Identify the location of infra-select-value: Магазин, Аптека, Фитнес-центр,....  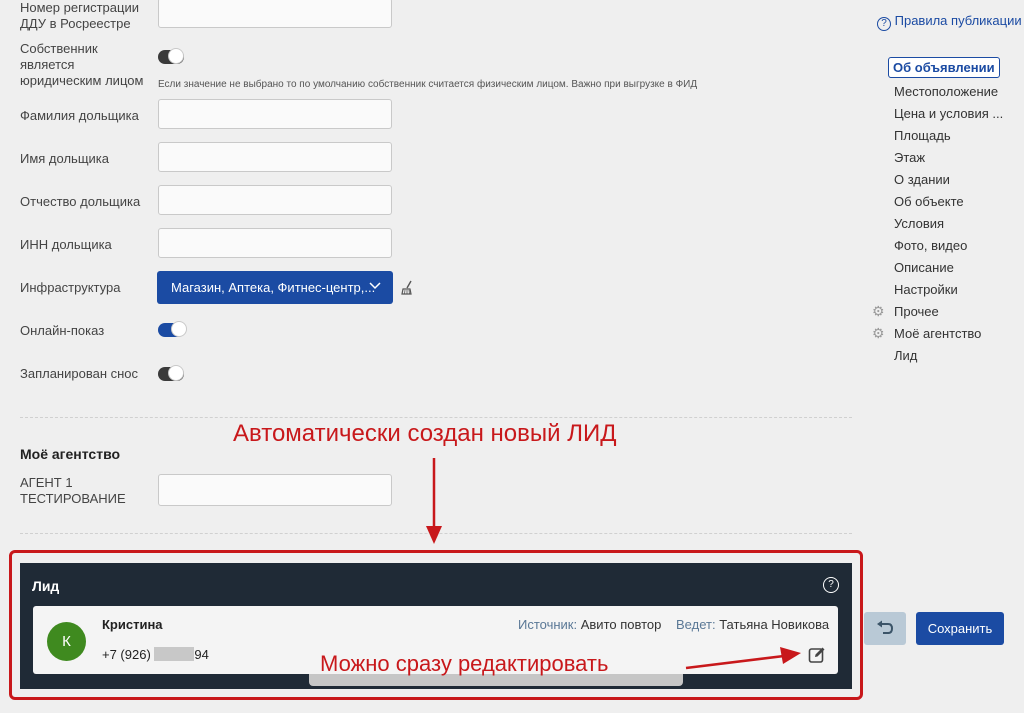
(273, 287).